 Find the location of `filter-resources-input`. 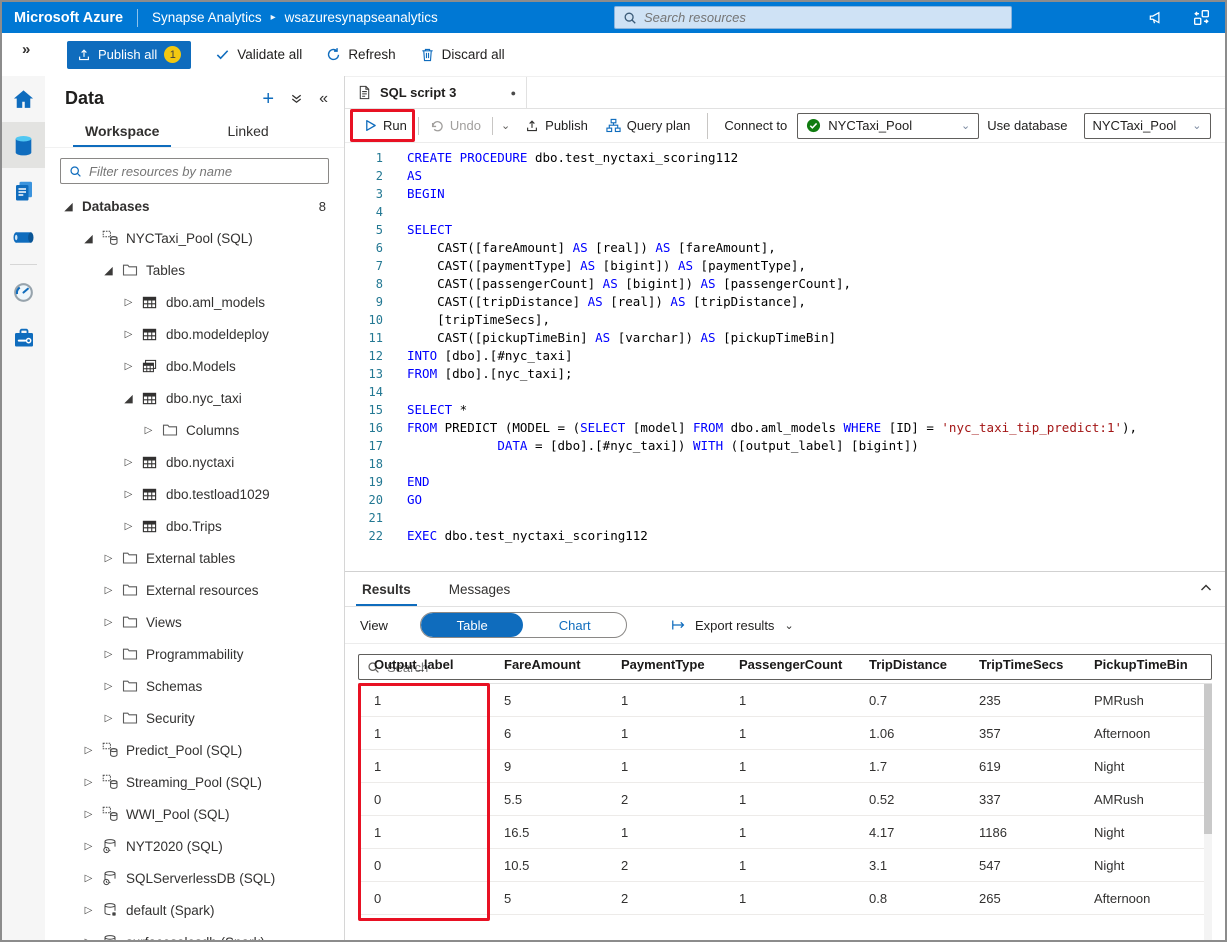

filter-resources-input is located at coordinates (204, 171).